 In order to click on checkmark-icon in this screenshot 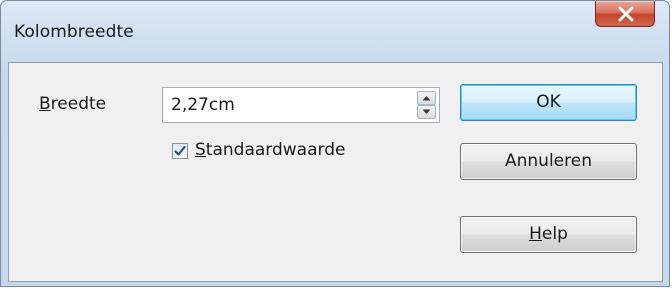, I will do `click(180, 150)`.